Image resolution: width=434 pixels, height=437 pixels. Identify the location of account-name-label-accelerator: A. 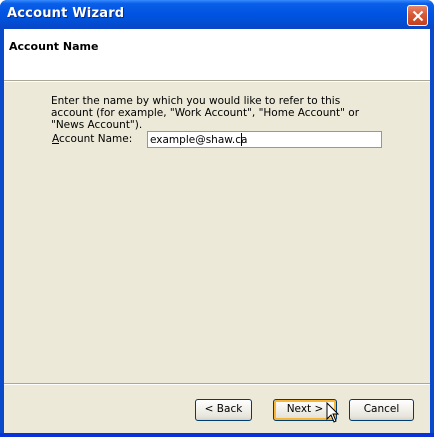
(55, 139).